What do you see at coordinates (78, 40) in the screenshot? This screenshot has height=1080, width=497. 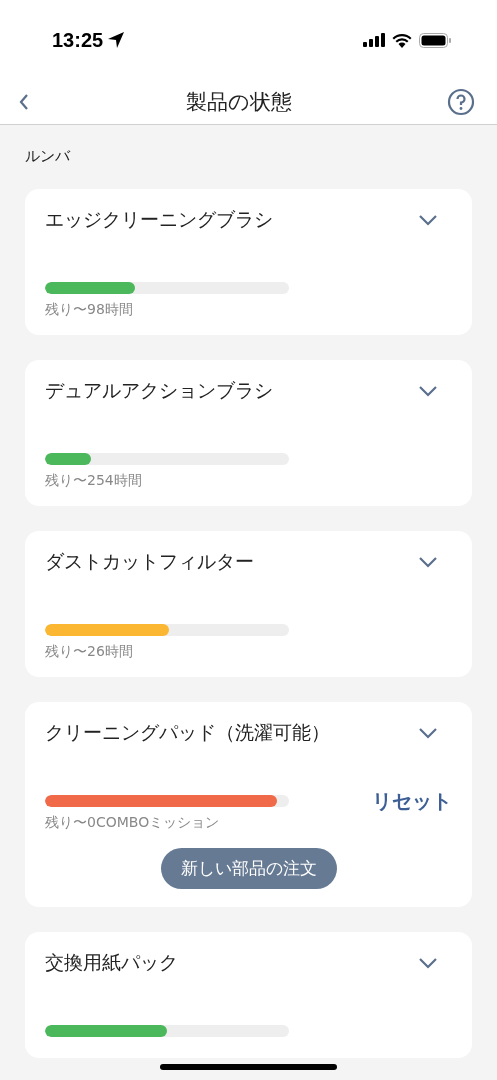 I see `status-time: 13:25` at bounding box center [78, 40].